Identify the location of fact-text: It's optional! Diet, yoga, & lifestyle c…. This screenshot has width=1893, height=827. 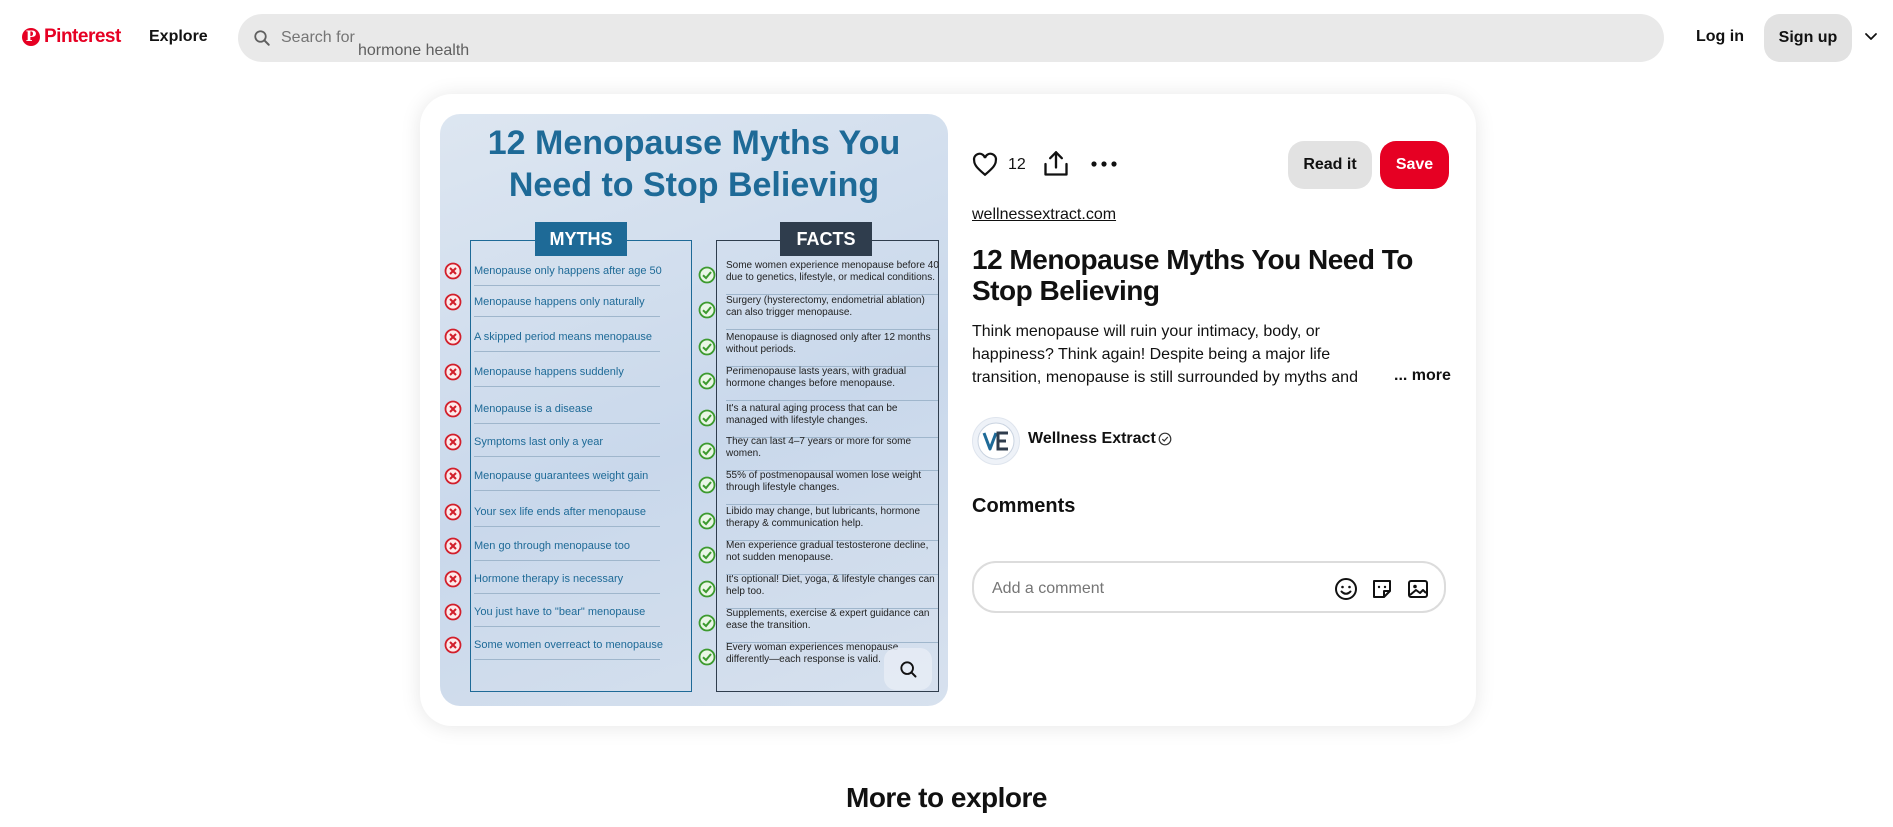
(830, 585).